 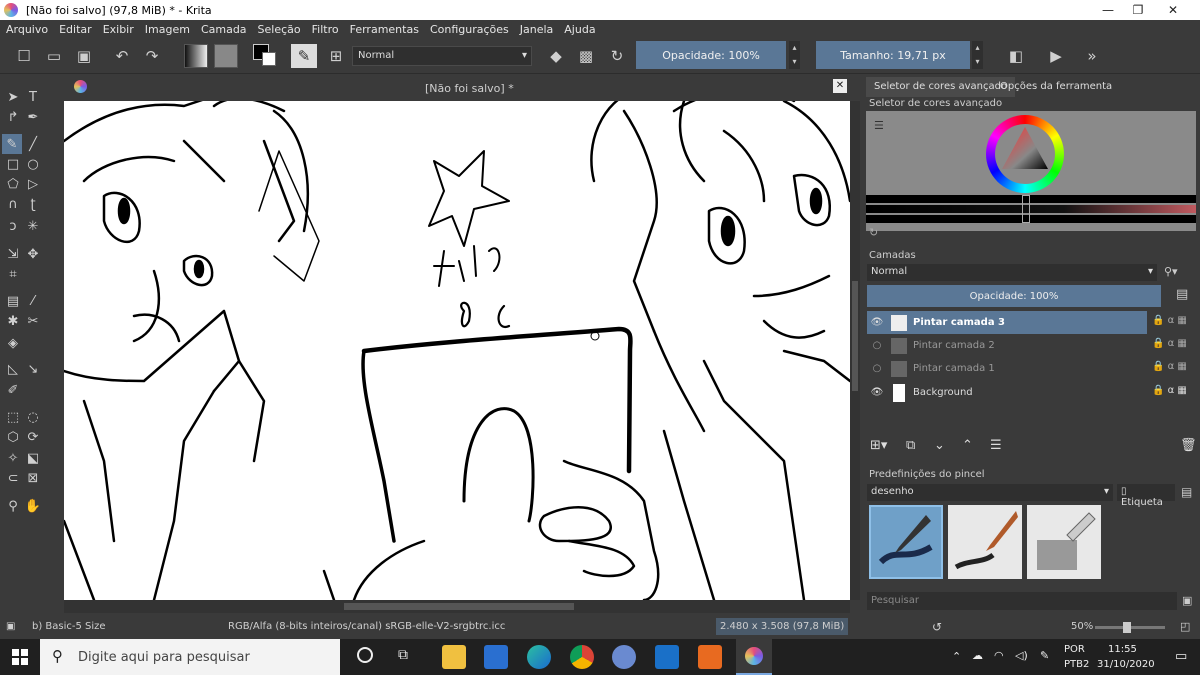 What do you see at coordinates (13, 437) in the screenshot?
I see `polygon-select-icon: ⬡` at bounding box center [13, 437].